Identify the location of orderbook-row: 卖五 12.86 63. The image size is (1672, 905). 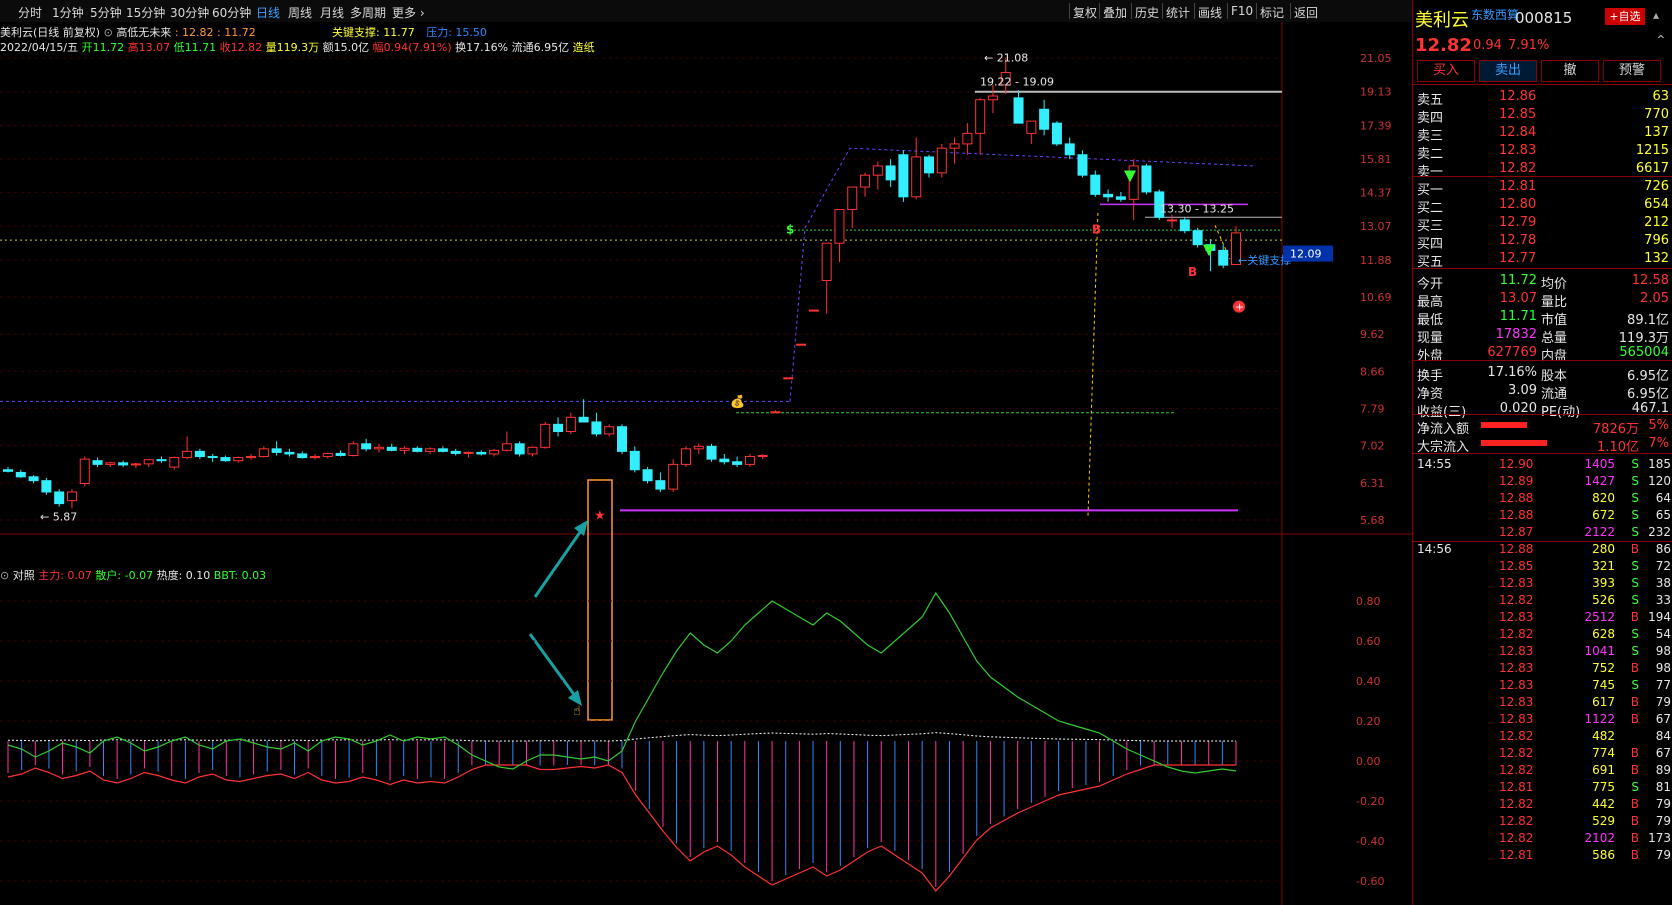
(1542, 98).